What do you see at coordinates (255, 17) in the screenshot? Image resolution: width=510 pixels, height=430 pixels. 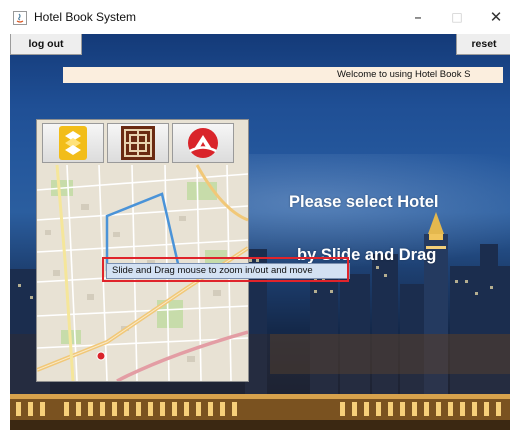 I see `title-bar: Hotel Book System – □ ✕` at bounding box center [255, 17].